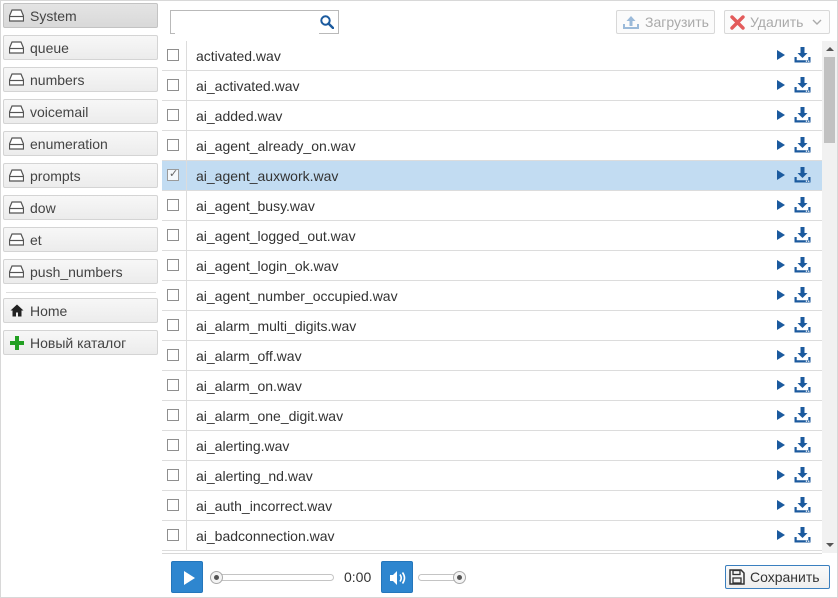 This screenshot has height=598, width=838. What do you see at coordinates (267, 176) in the screenshot?
I see `file-name: ai_agent_auxwork.wav` at bounding box center [267, 176].